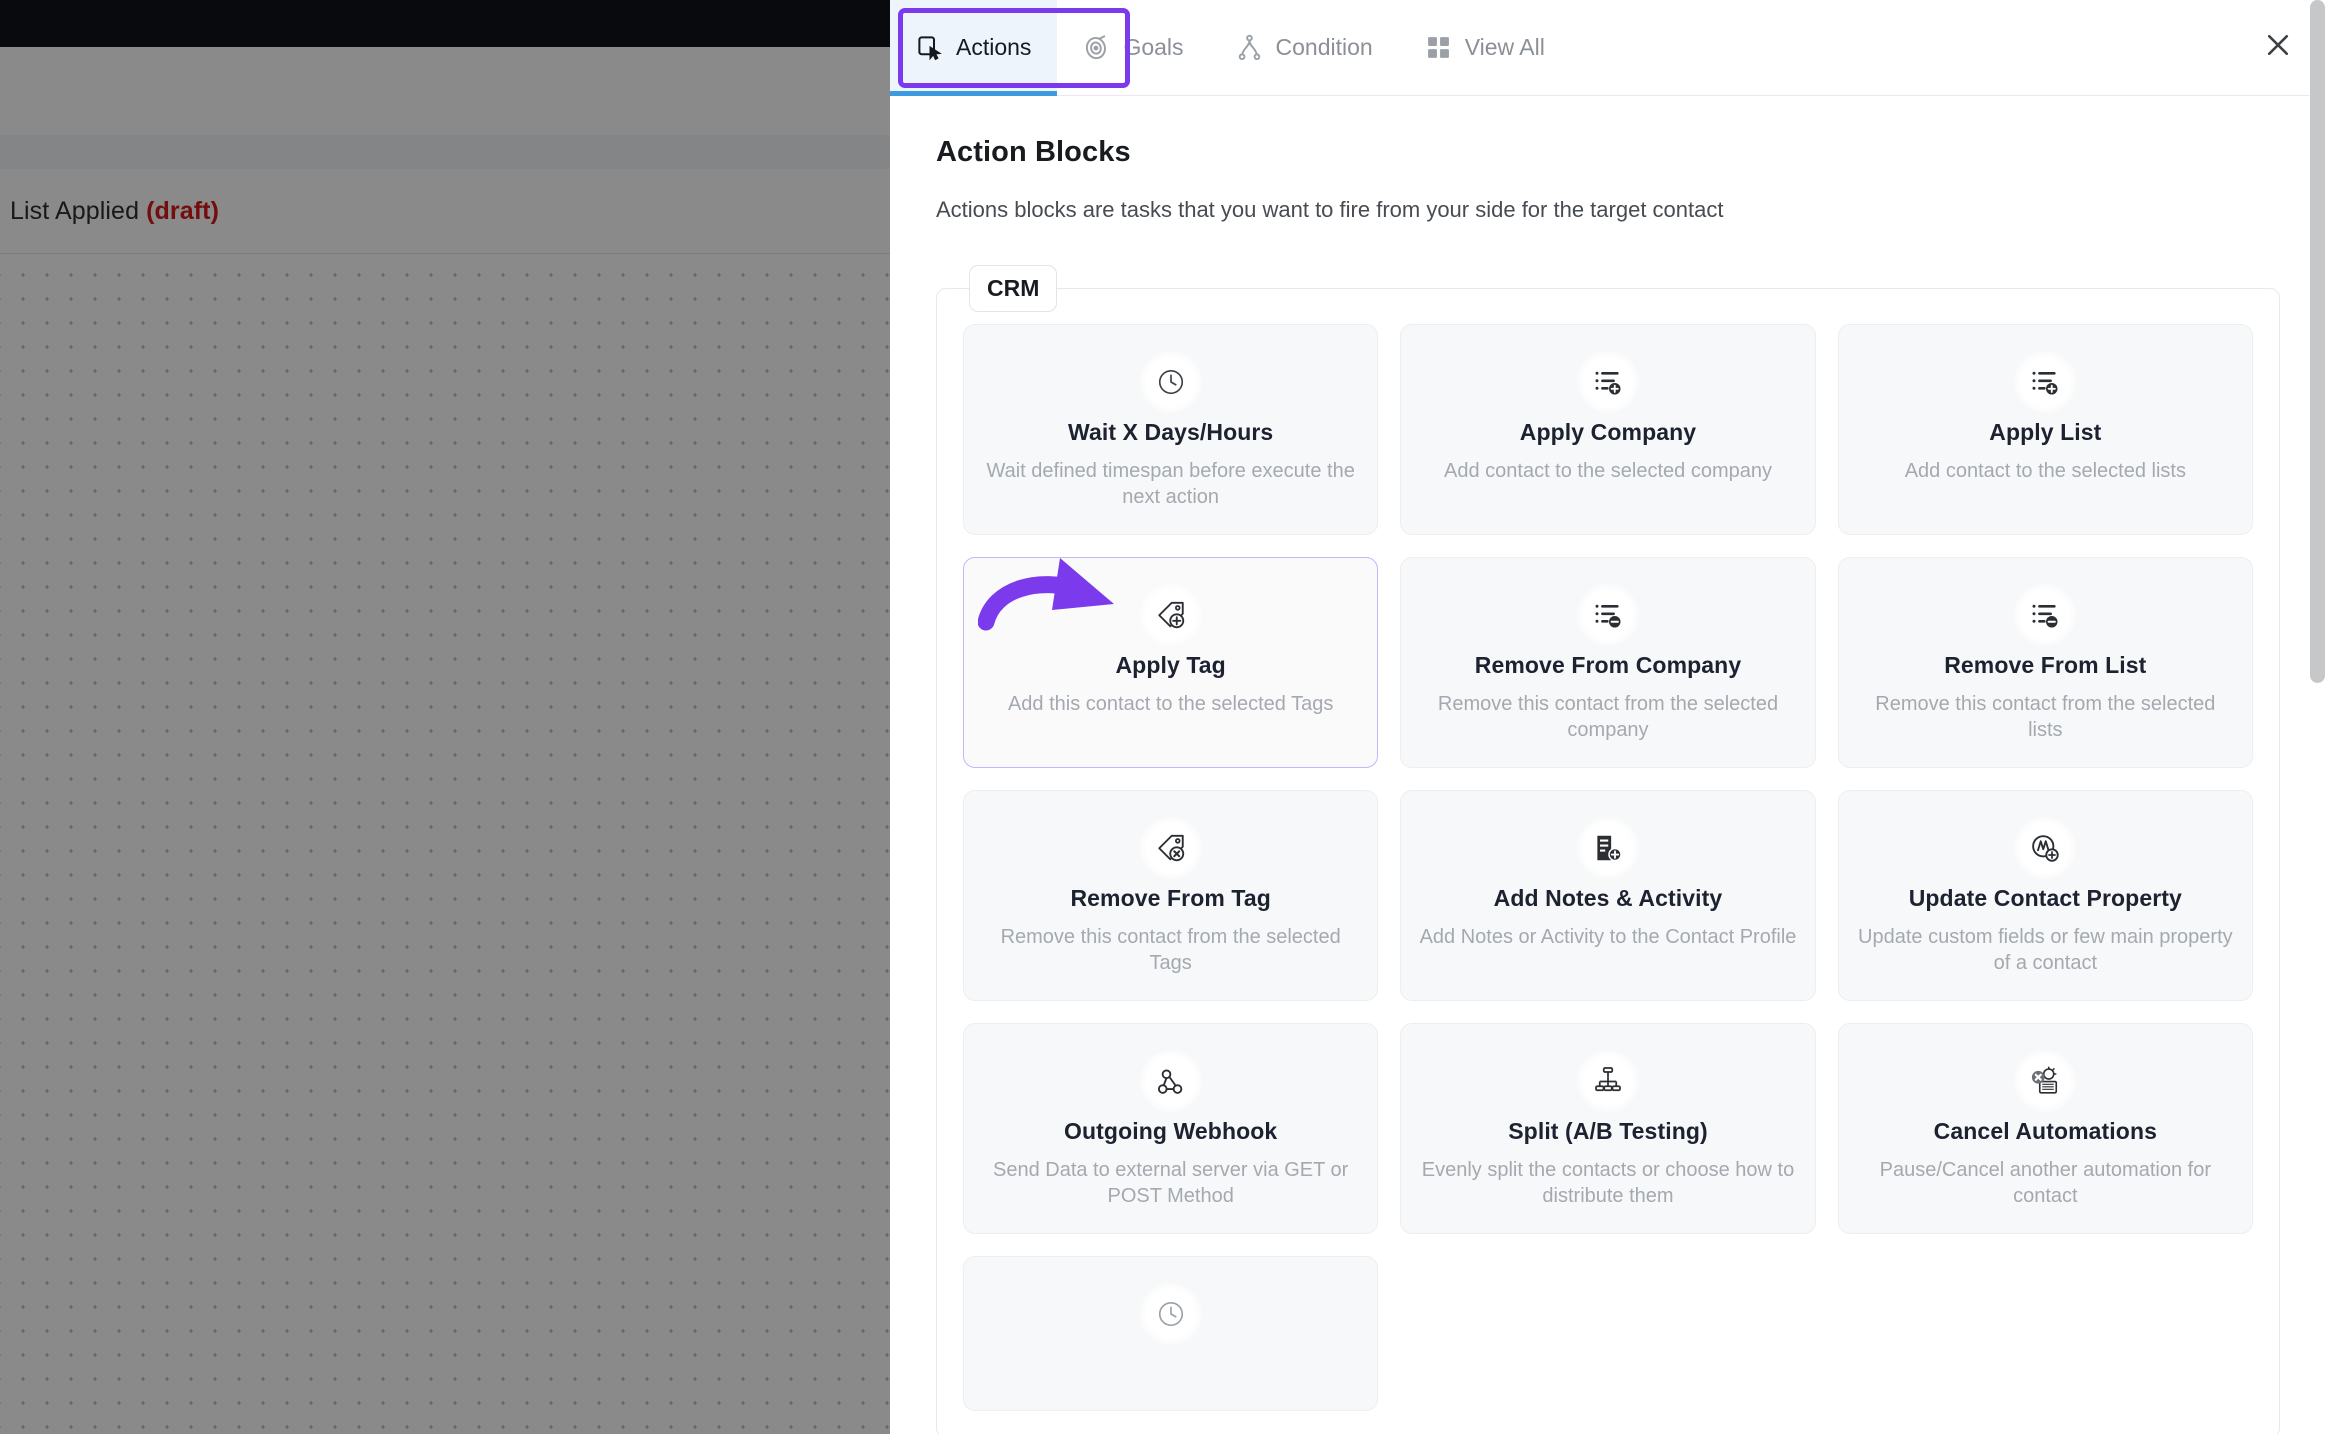 Image resolution: width=2326 pixels, height=1434 pixels. I want to click on panel-scrollbar-thumb, so click(2317, 341).